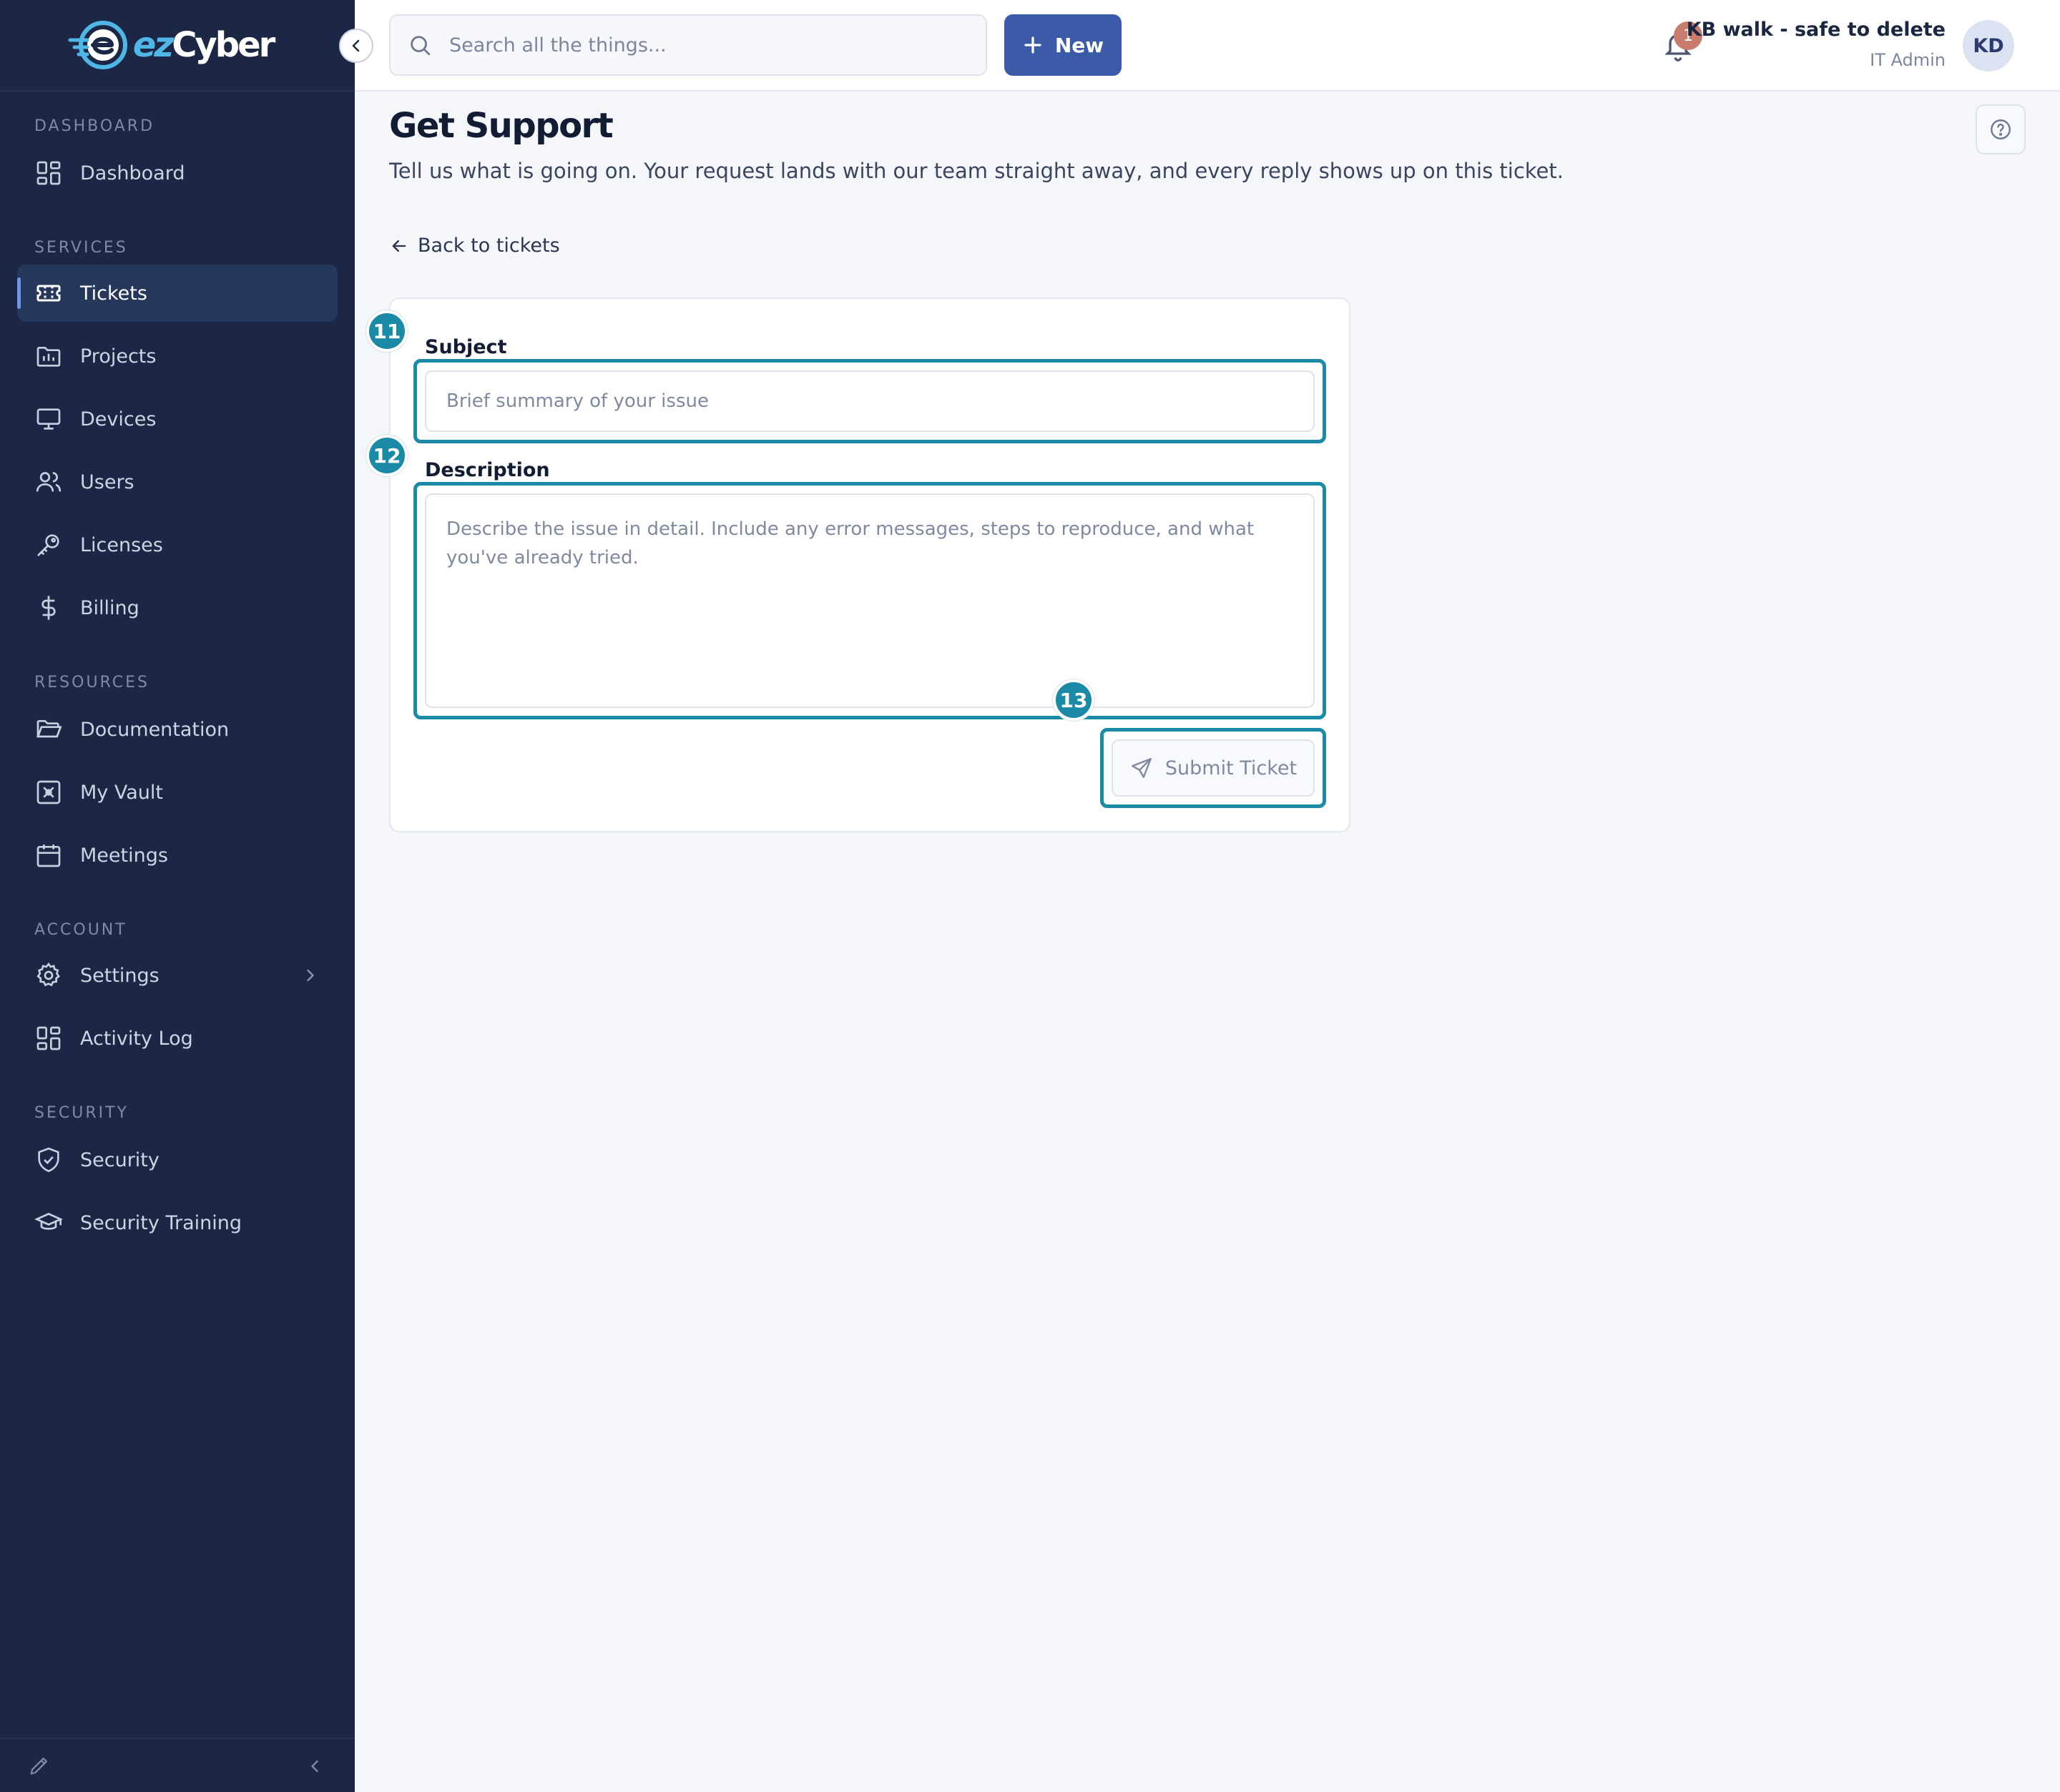  Describe the element at coordinates (124, 855) in the screenshot. I see `sidebar-item-label: Meetings` at that location.